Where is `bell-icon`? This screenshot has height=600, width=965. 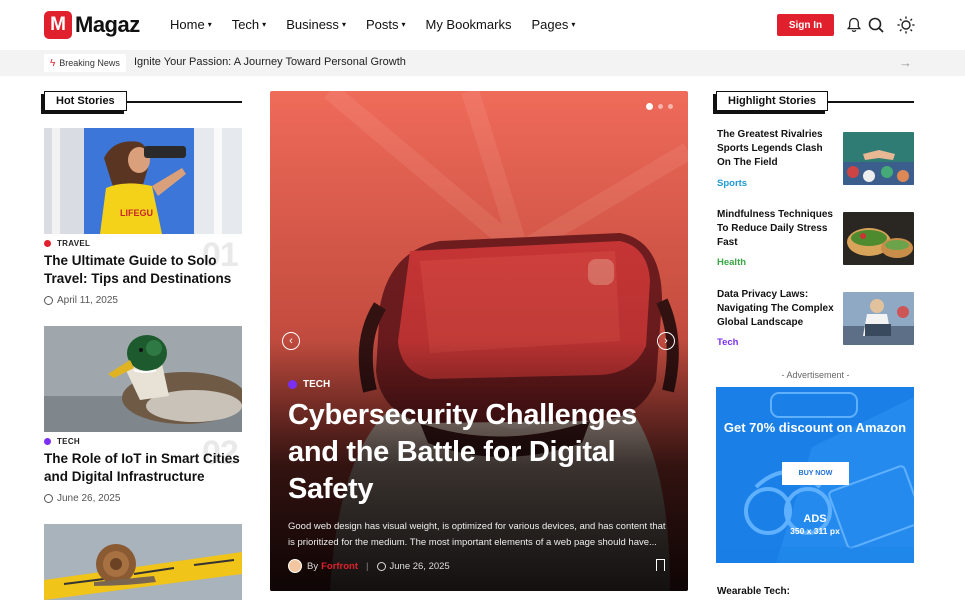
bell-icon is located at coordinates (854, 25).